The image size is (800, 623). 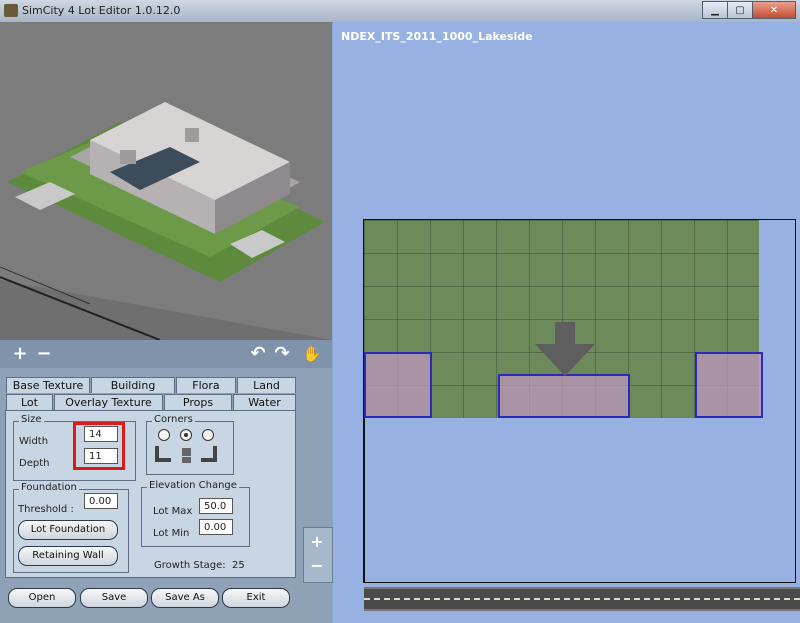 What do you see at coordinates (740, 10) in the screenshot?
I see `maximize-button: ▢` at bounding box center [740, 10].